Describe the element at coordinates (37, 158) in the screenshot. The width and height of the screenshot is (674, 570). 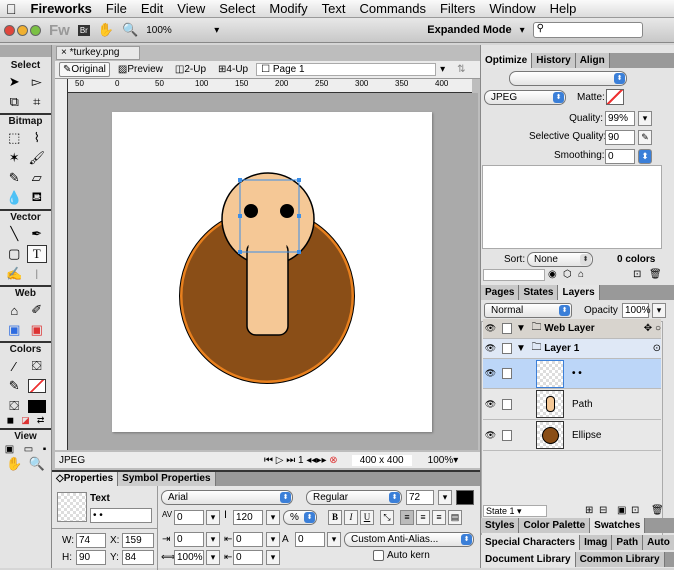
I see `brush-tool-icon: 🖌` at that location.